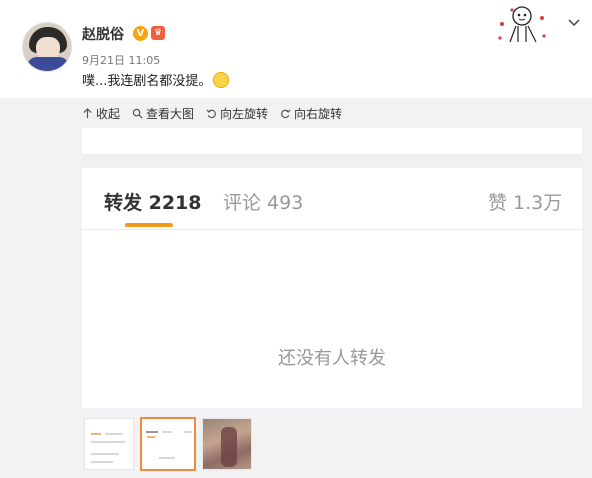 This screenshot has height=478, width=592. Describe the element at coordinates (221, 80) in the screenshot. I see `laughing-emoji-icon` at that location.